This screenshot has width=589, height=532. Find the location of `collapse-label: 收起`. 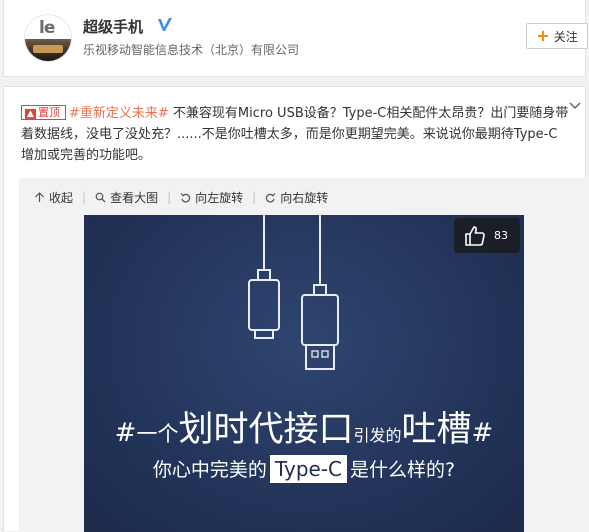

collapse-label: 收起 is located at coordinates (61, 197).